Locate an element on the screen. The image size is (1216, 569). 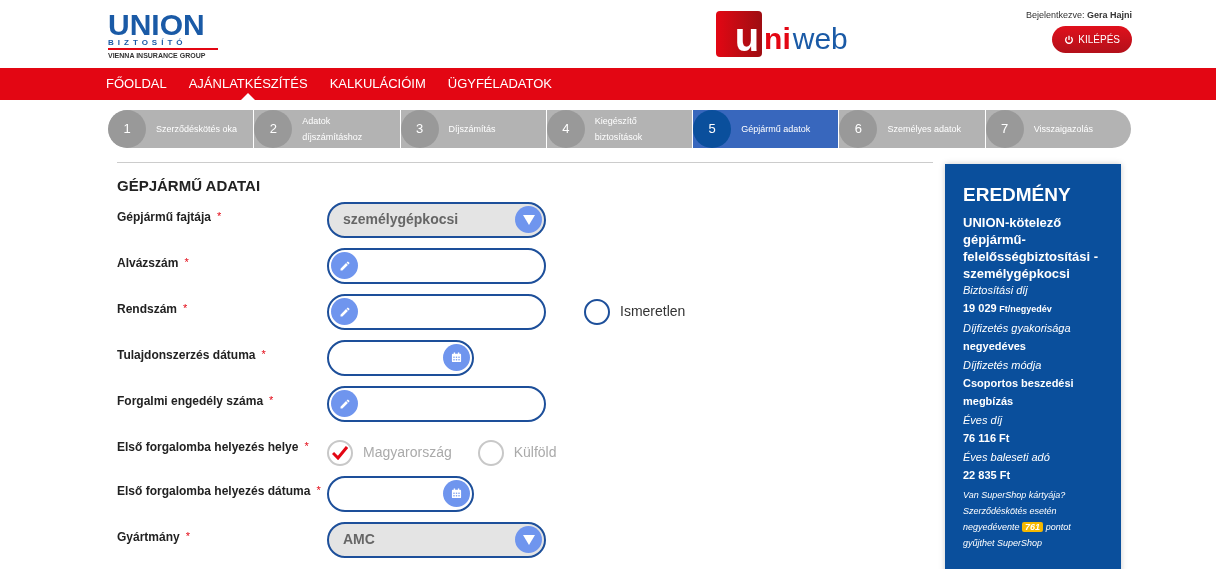
field-label: Első forgalomba helyezés helye is located at coordinates (208, 447).